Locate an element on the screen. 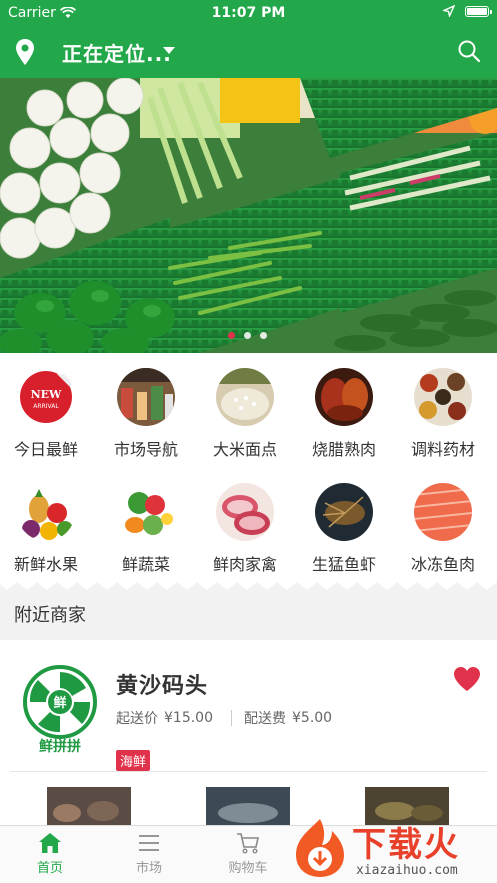 The width and height of the screenshot is (497, 883). min-order-label: 起送价 is located at coordinates (137, 719).